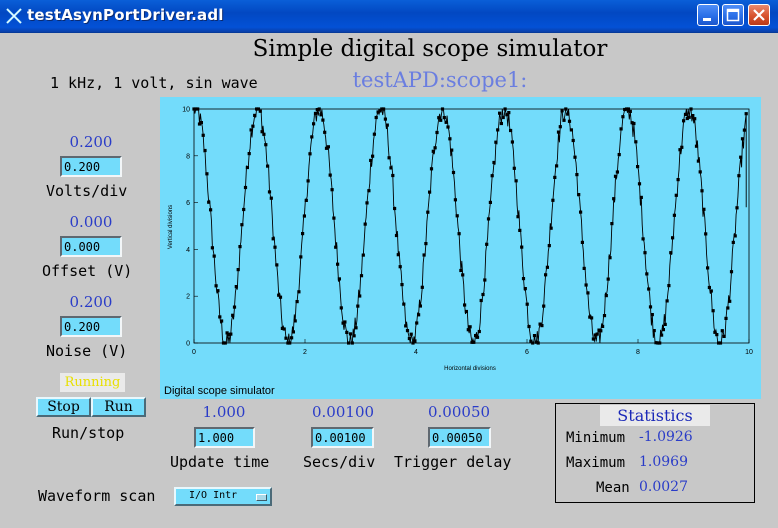 This screenshot has height=528, width=778. What do you see at coordinates (118, 407) in the screenshot?
I see `run-button: Run` at bounding box center [118, 407].